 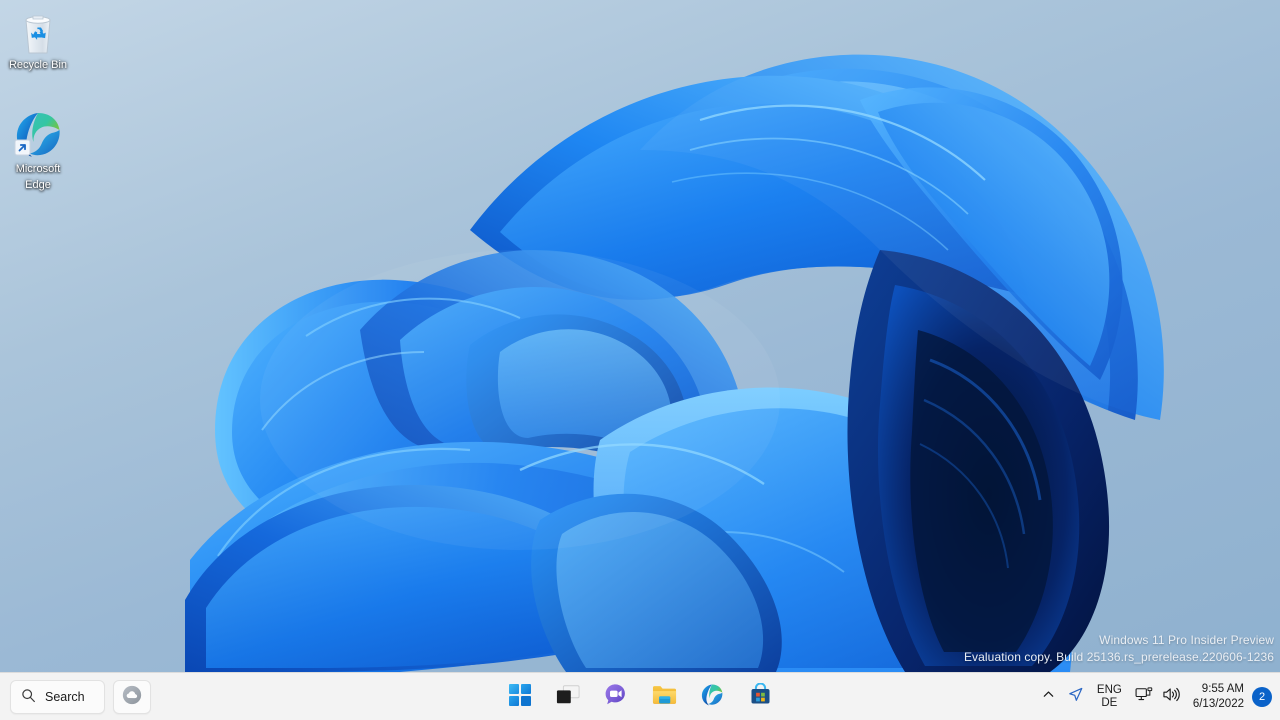 I want to click on chevron-up-icon, so click(x=1048, y=697).